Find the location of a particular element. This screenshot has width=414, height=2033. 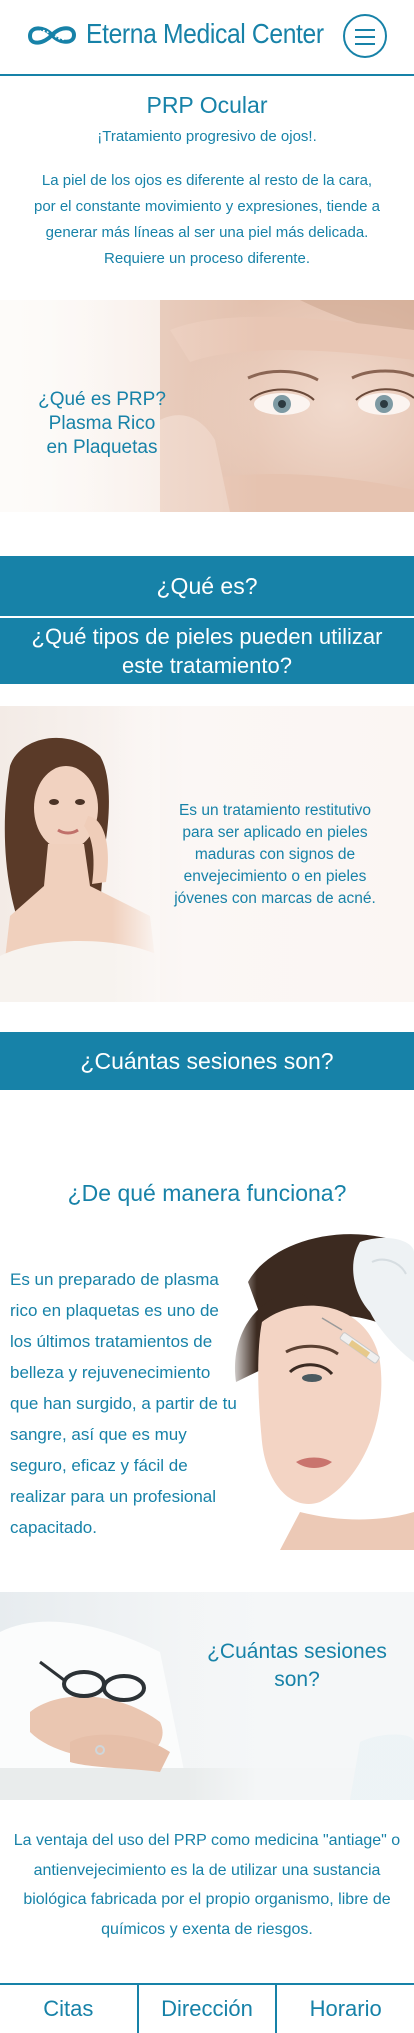

doctor-hands-image is located at coordinates (207, 1696).